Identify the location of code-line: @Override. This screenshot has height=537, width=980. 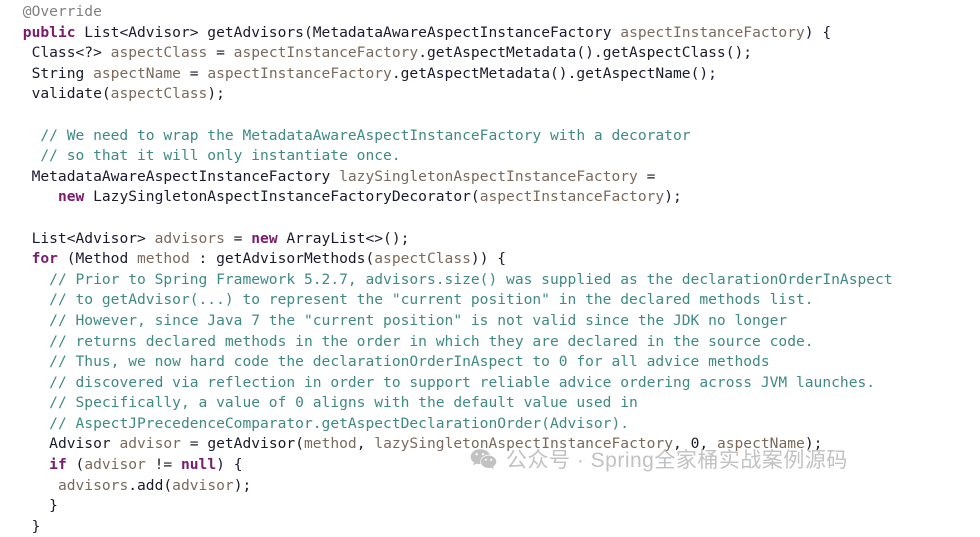
(497, 12).